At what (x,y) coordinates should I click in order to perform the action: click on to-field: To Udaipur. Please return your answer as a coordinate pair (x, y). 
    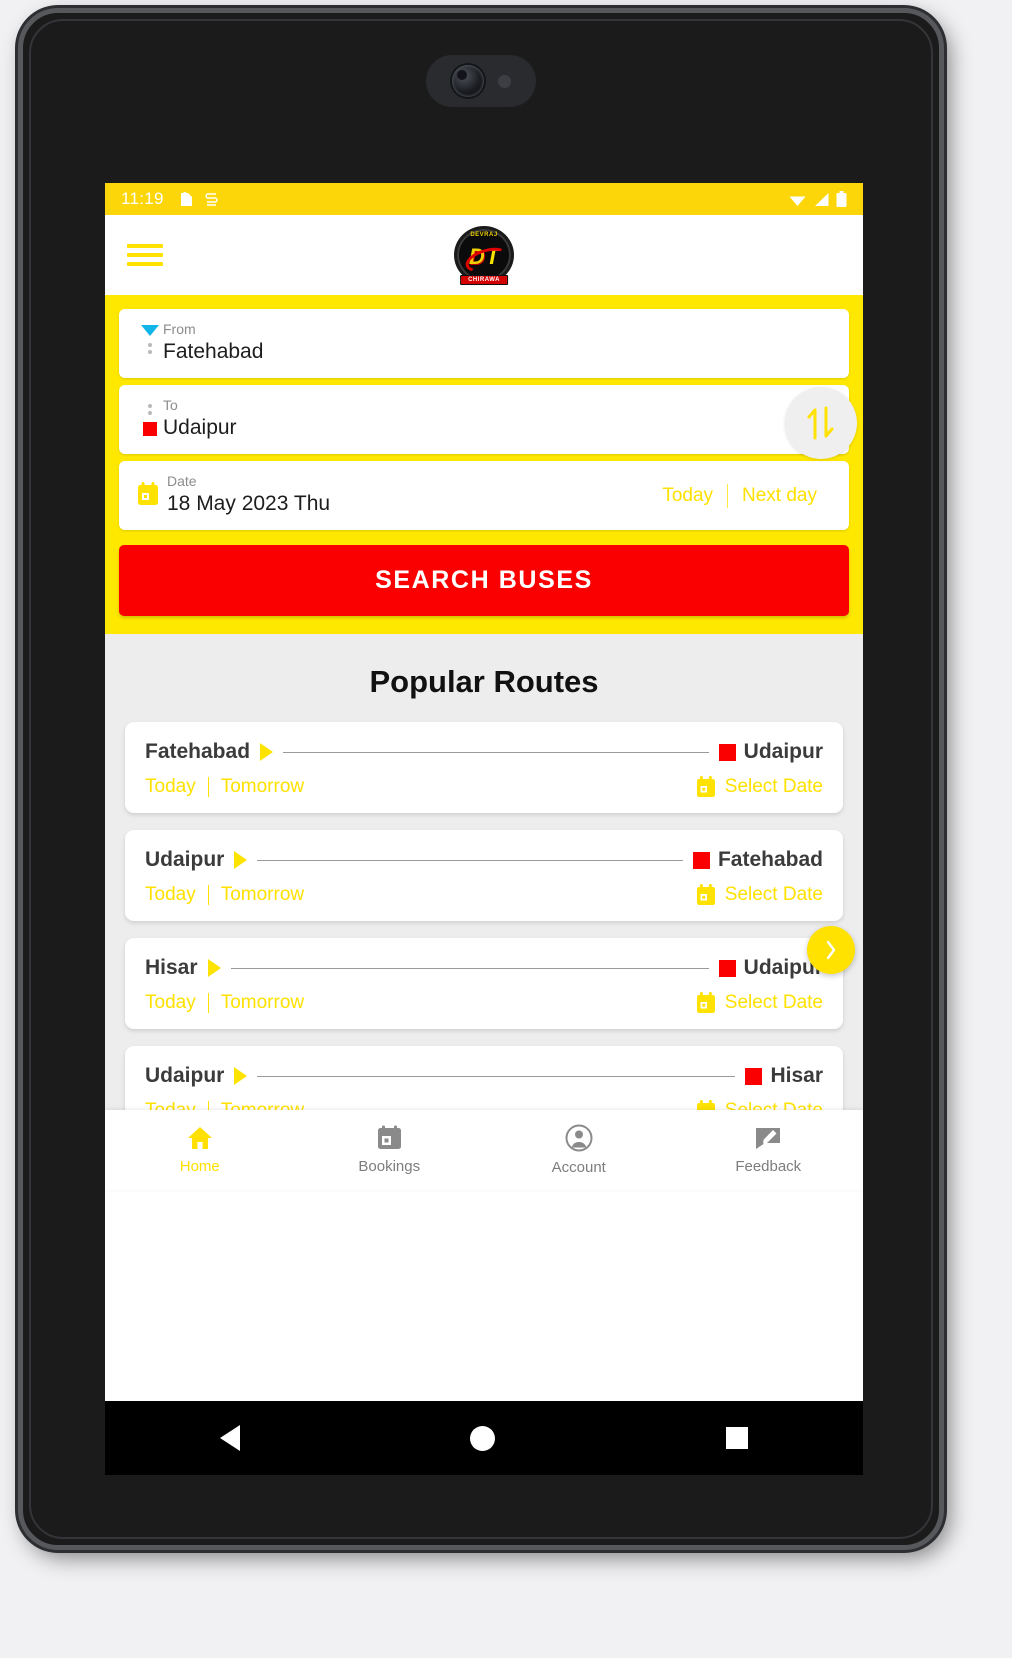
    Looking at the image, I should click on (484, 420).